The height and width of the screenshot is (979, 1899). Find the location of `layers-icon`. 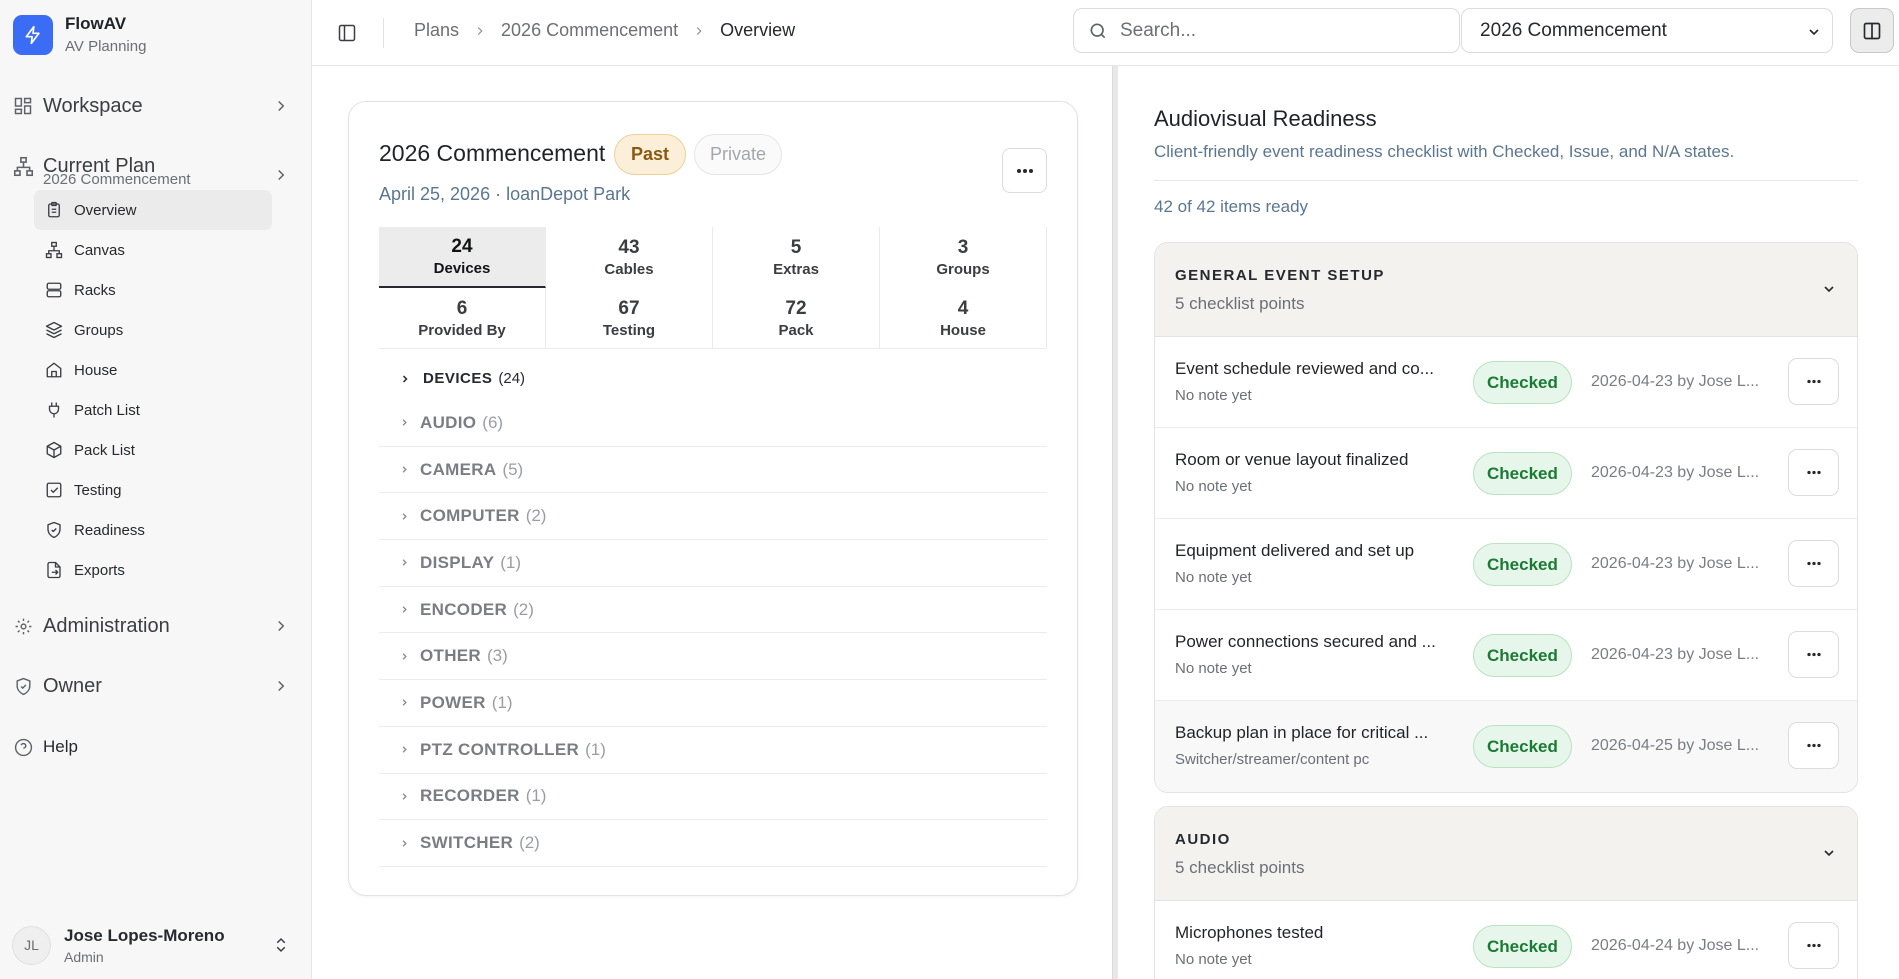

layers-icon is located at coordinates (54, 330).